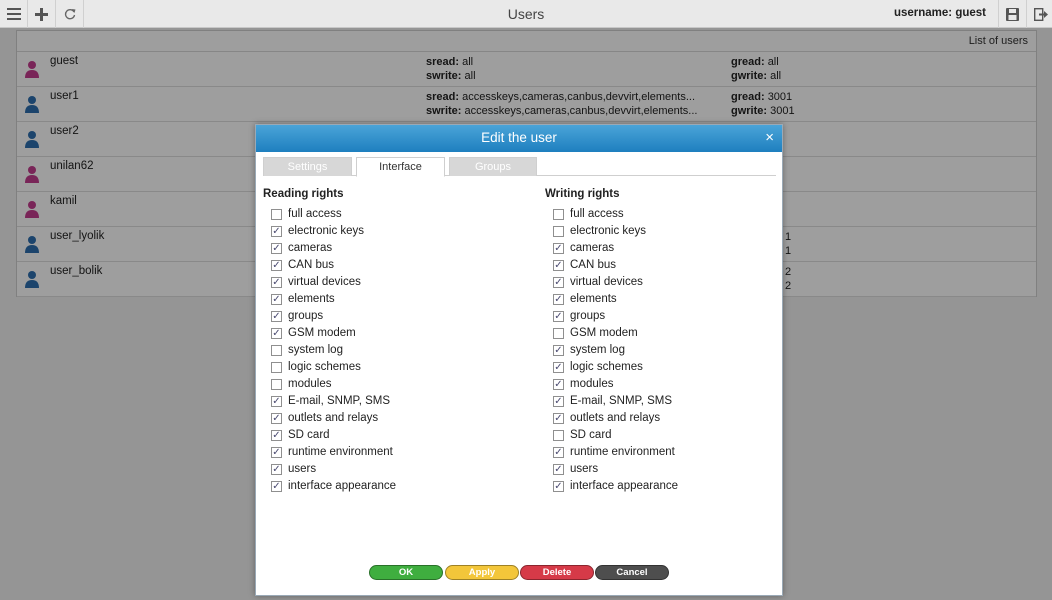 The width and height of the screenshot is (1052, 600). I want to click on reading-right-item: full access, so click(393, 215).